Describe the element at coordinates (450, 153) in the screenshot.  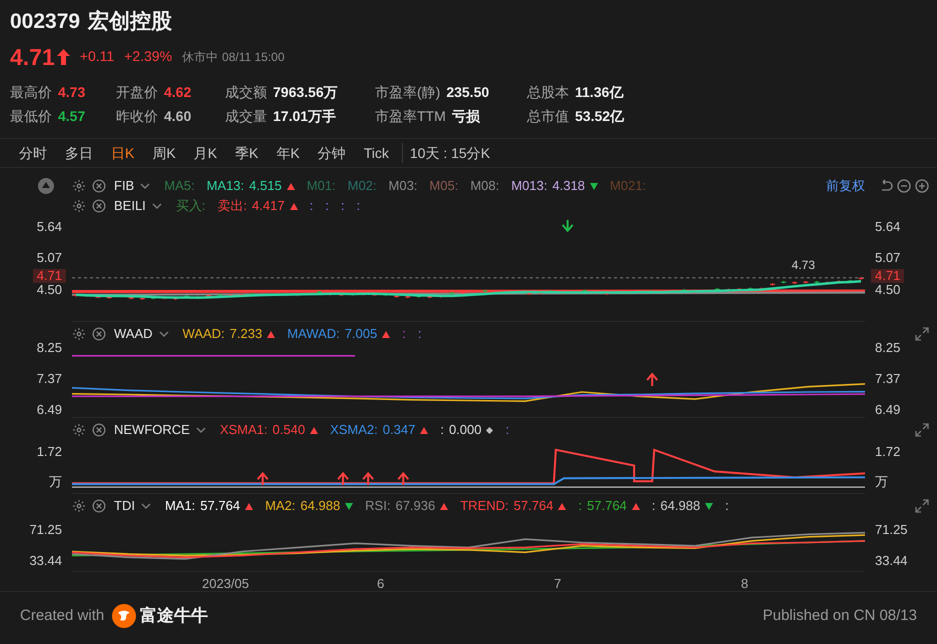
I see `interval-selector: 10天 : 15分K` at that location.